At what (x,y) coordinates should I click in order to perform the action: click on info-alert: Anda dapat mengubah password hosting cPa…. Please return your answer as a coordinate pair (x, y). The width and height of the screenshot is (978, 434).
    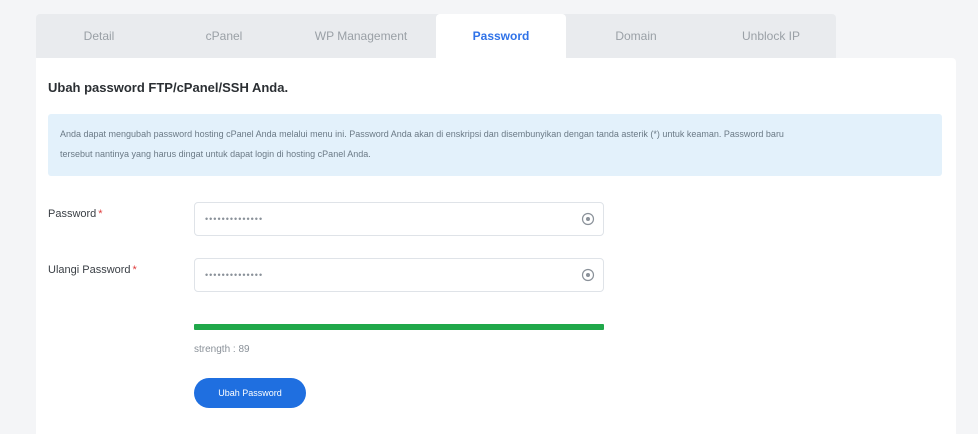
    Looking at the image, I should click on (495, 145).